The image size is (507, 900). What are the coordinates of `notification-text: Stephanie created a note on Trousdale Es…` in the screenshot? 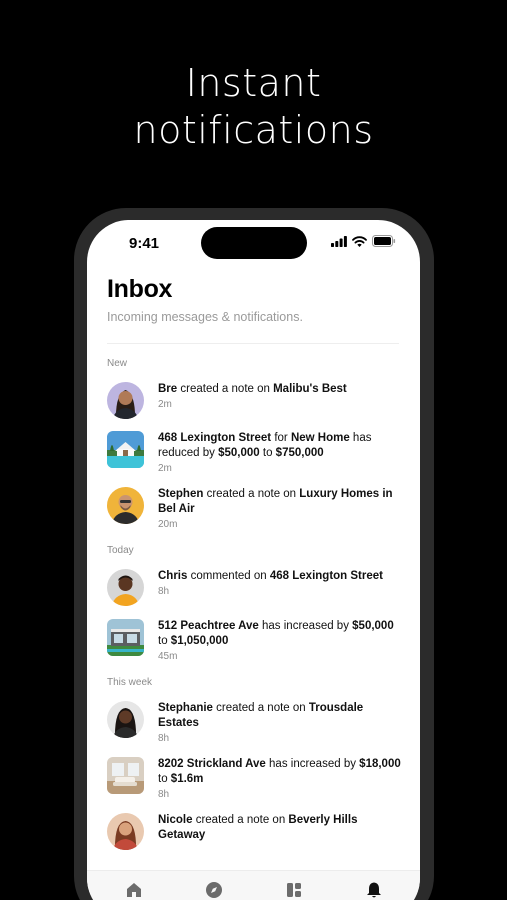 It's located at (261, 715).